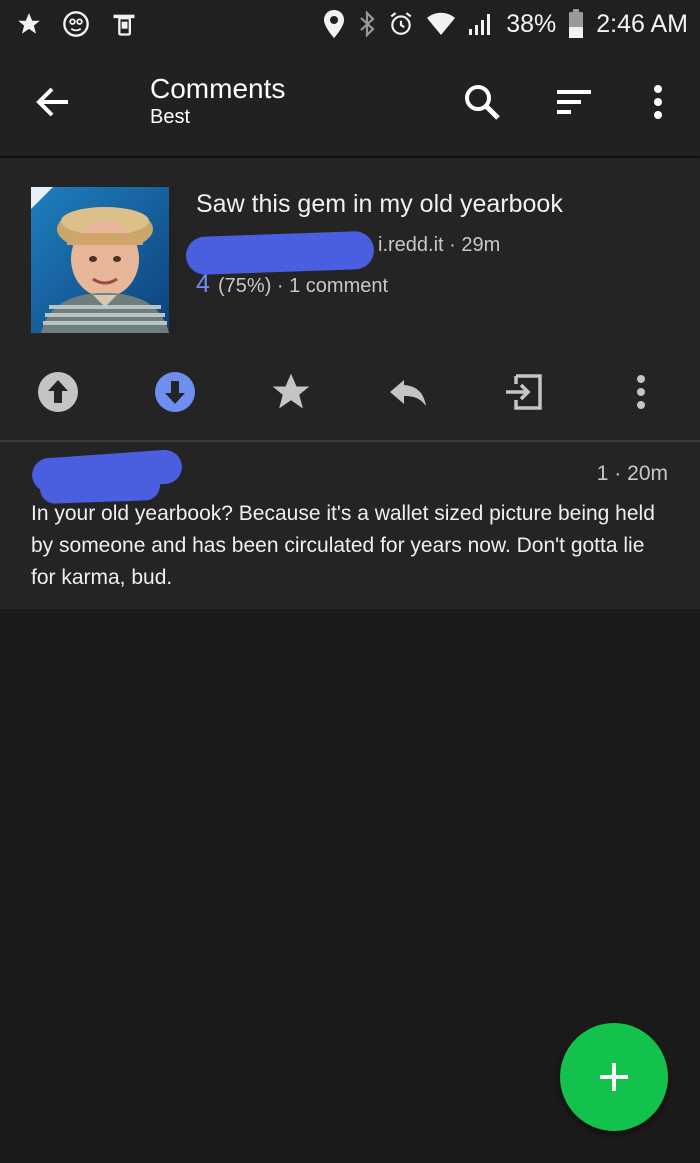  Describe the element at coordinates (632, 473) in the screenshot. I see `comment-meta: 1 · 20m` at that location.